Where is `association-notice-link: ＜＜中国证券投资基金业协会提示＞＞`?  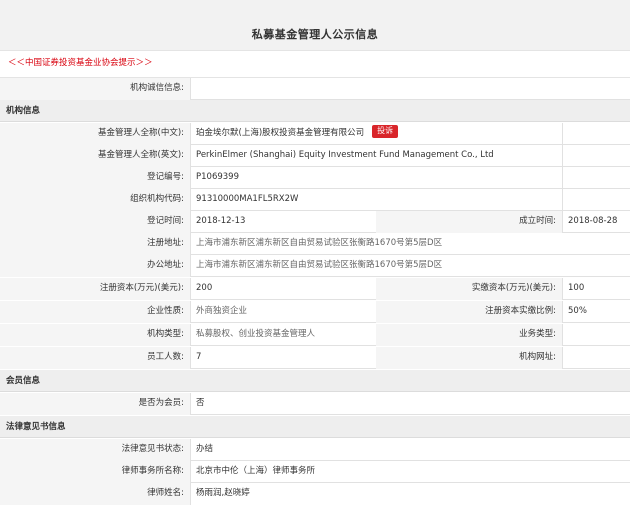 association-notice-link: ＜＜中国证券投资基金业协会提示＞＞ is located at coordinates (80, 62).